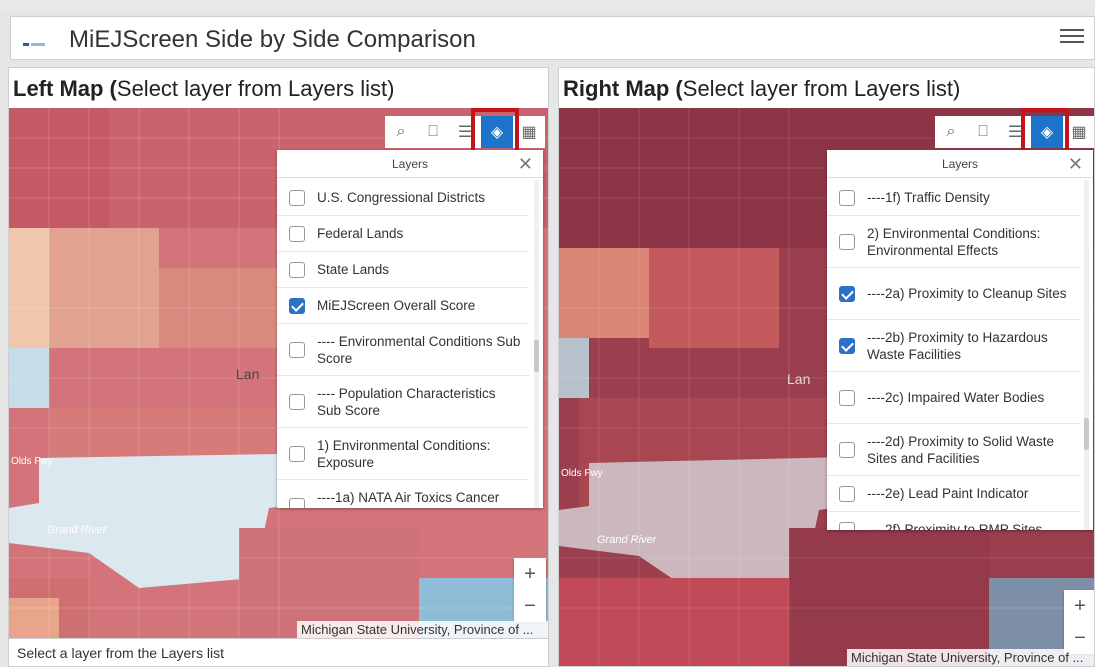 The image size is (1095, 667). What do you see at coordinates (953, 398) in the screenshot?
I see `layer-item: ----2c) Impaired Water Bodies` at bounding box center [953, 398].